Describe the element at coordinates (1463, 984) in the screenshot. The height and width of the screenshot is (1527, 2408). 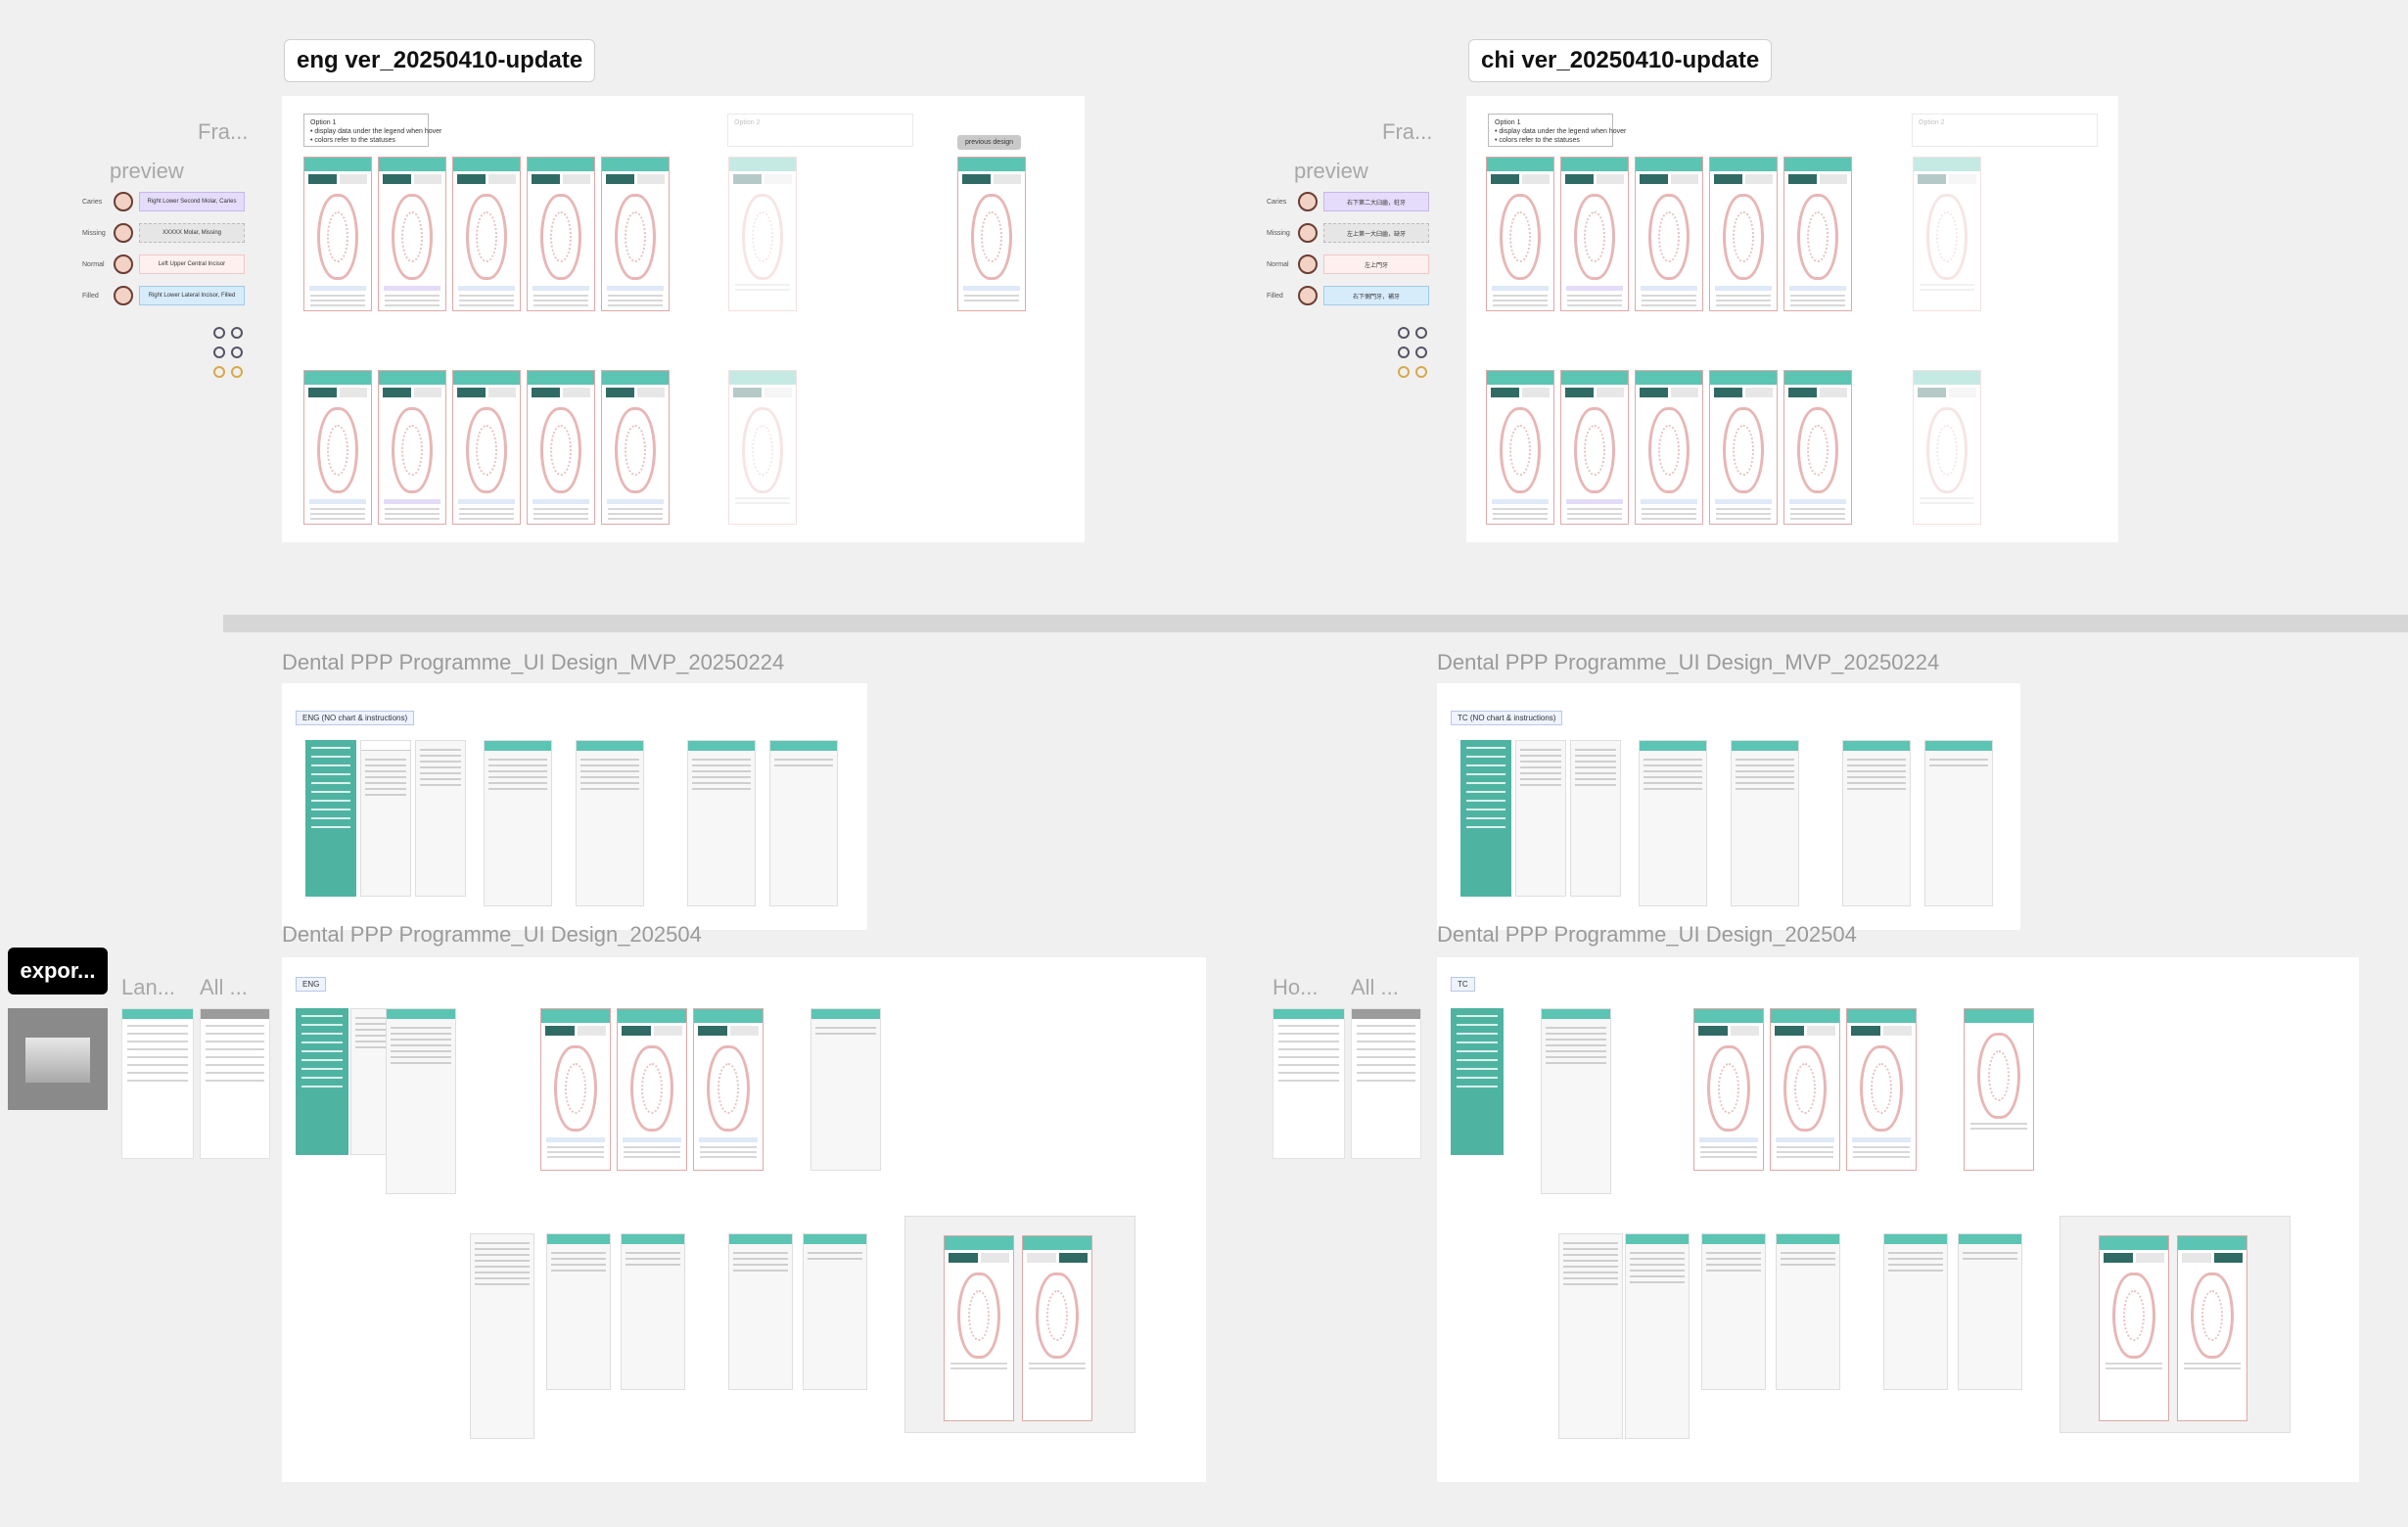
I see `lang-tag: TC` at that location.